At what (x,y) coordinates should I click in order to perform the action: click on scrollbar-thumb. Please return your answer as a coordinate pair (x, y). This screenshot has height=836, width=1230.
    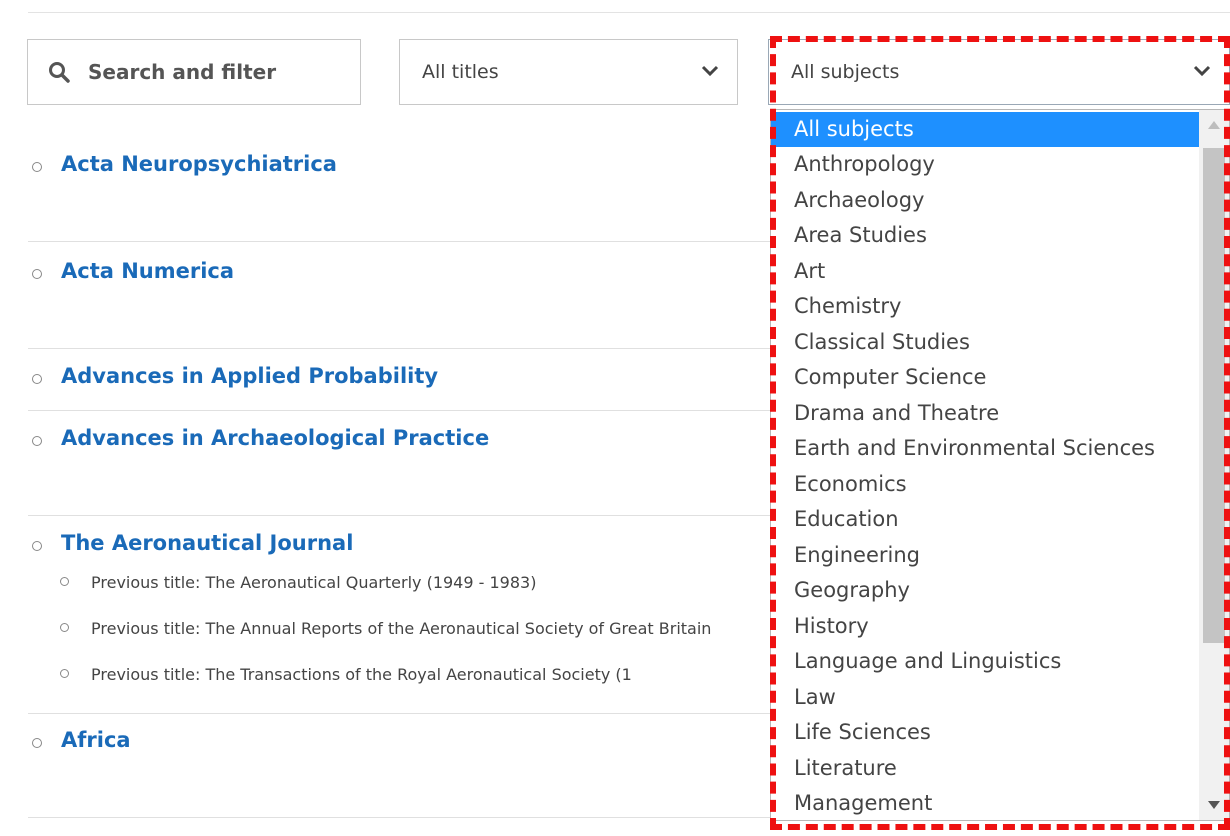
    Looking at the image, I should click on (1214, 395).